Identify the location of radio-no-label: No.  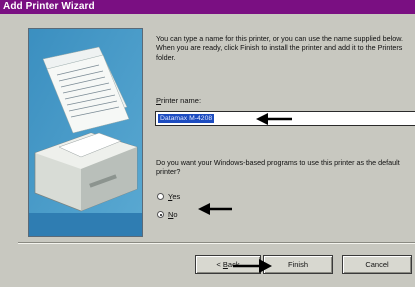
(173, 214).